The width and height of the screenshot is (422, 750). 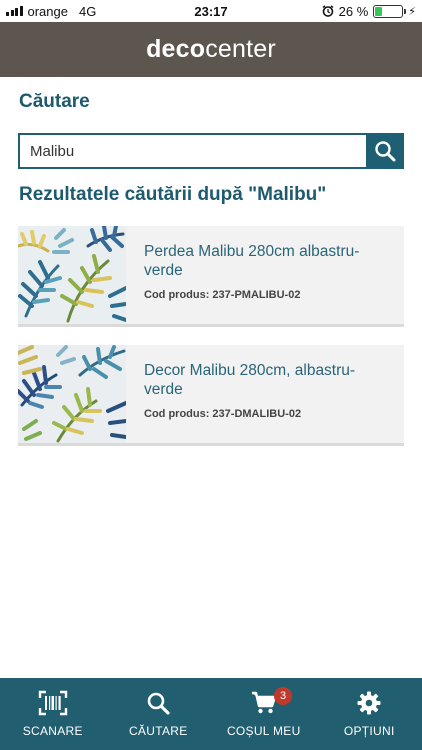 What do you see at coordinates (263, 731) in the screenshot?
I see `nav-cart-label: COȘUL MEU` at bounding box center [263, 731].